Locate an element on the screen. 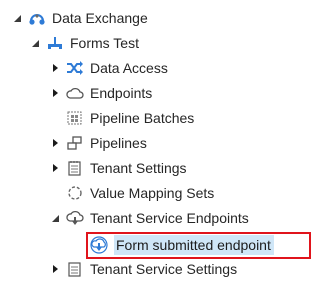  tree-node-pipelines: Pipelines is located at coordinates (98, 143).